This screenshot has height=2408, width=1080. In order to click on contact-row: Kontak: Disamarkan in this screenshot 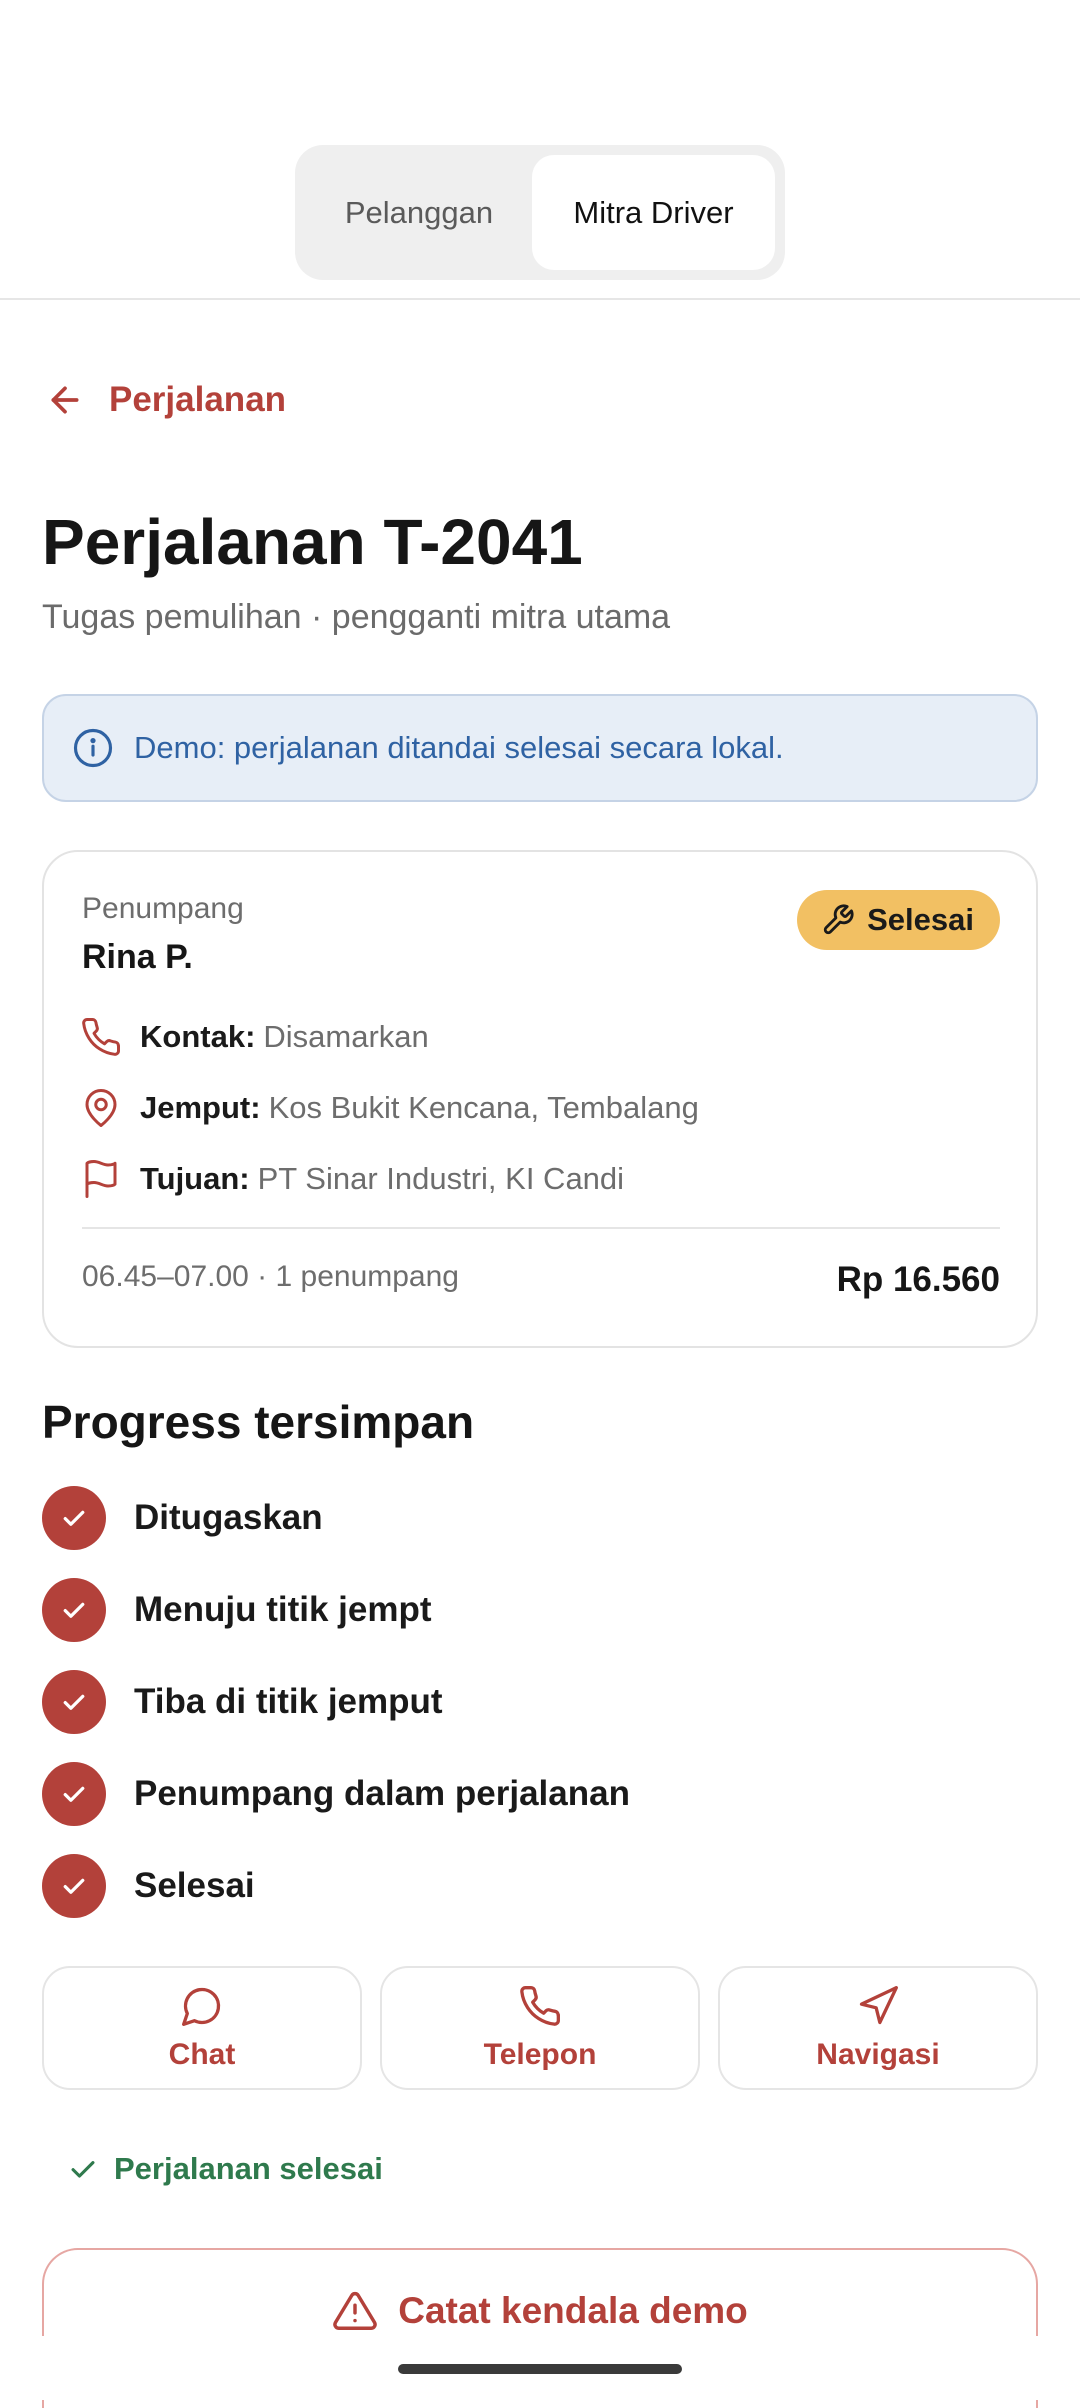, I will do `click(254, 1037)`.